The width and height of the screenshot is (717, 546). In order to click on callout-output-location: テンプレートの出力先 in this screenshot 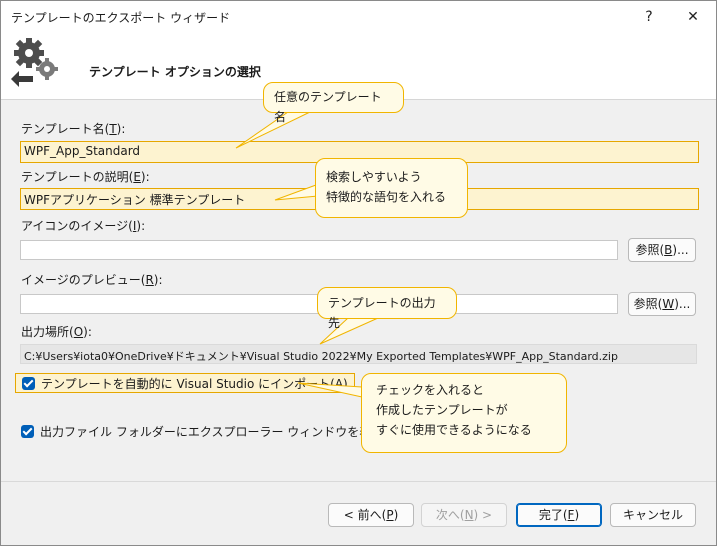, I will do `click(387, 308)`.